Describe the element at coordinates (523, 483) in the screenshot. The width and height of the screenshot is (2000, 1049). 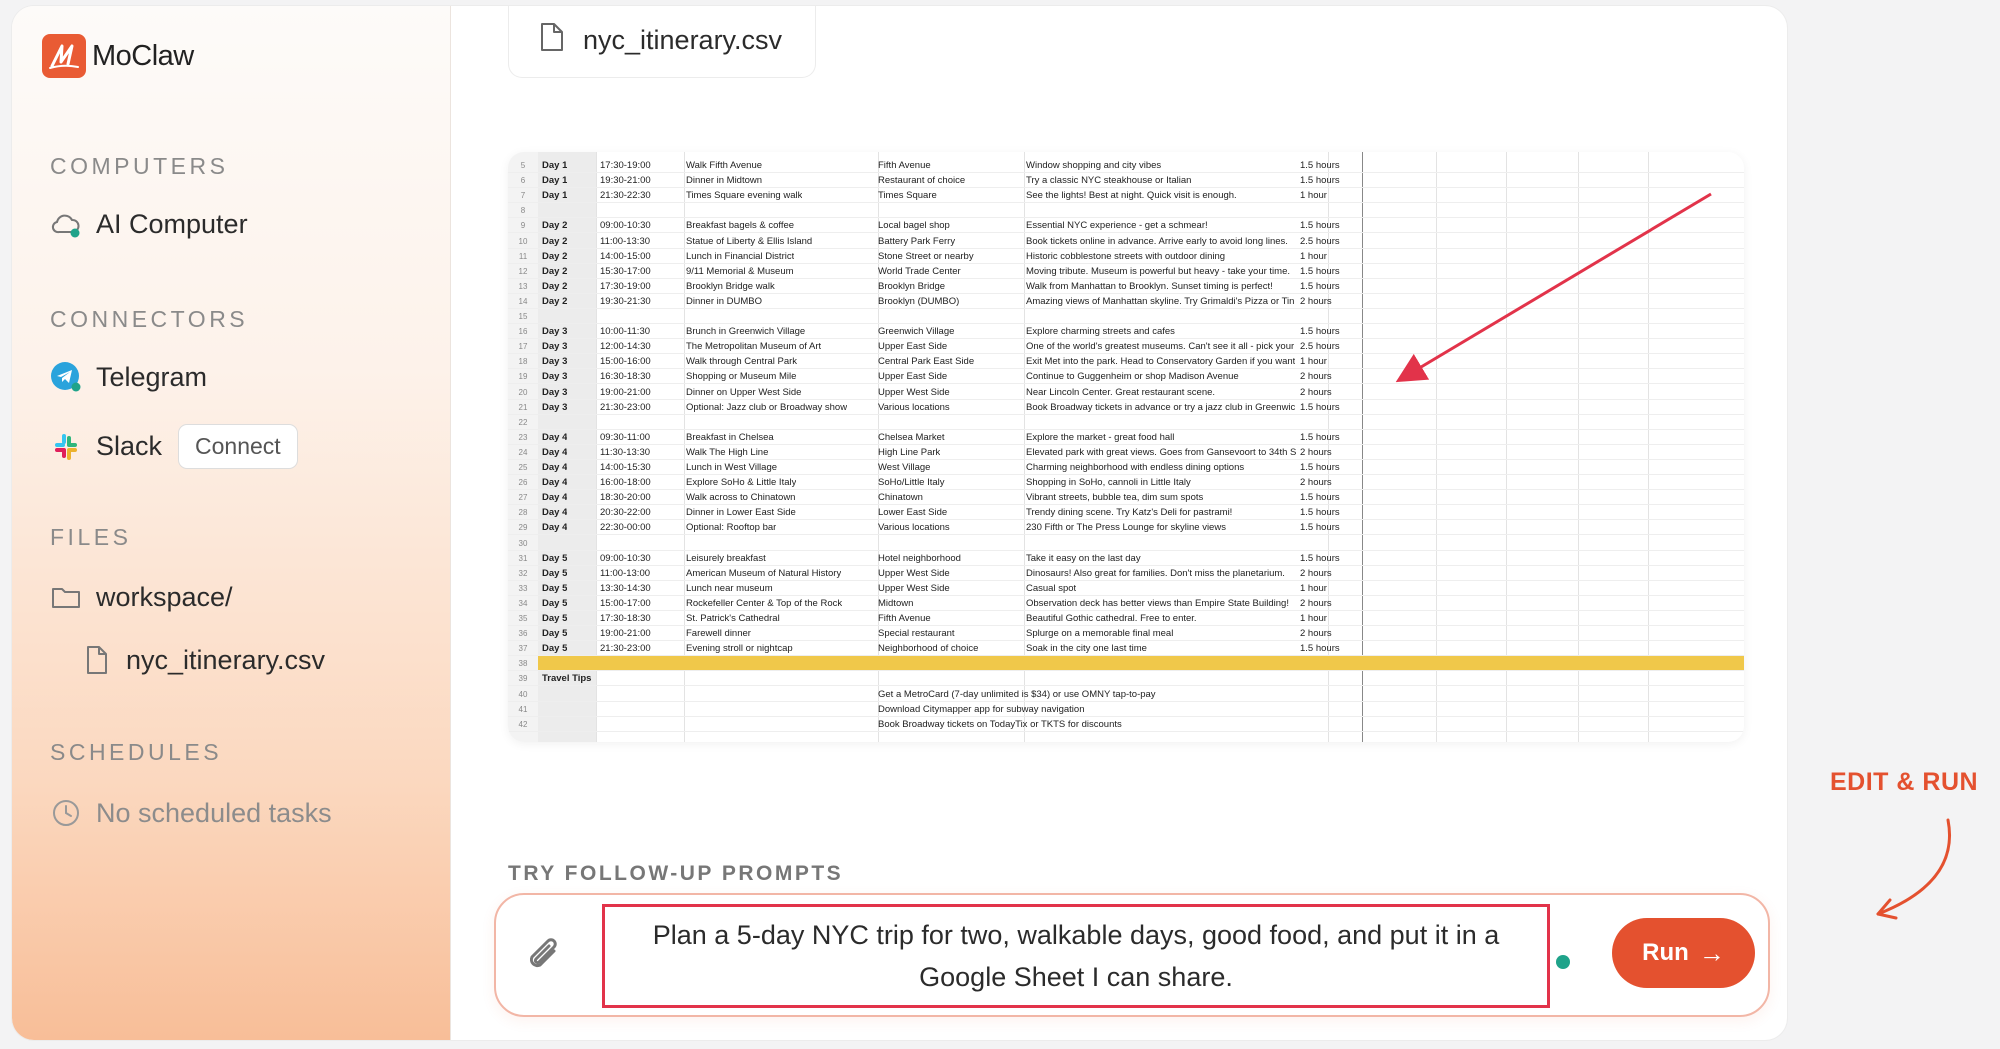
I see `row-number: 26` at that location.